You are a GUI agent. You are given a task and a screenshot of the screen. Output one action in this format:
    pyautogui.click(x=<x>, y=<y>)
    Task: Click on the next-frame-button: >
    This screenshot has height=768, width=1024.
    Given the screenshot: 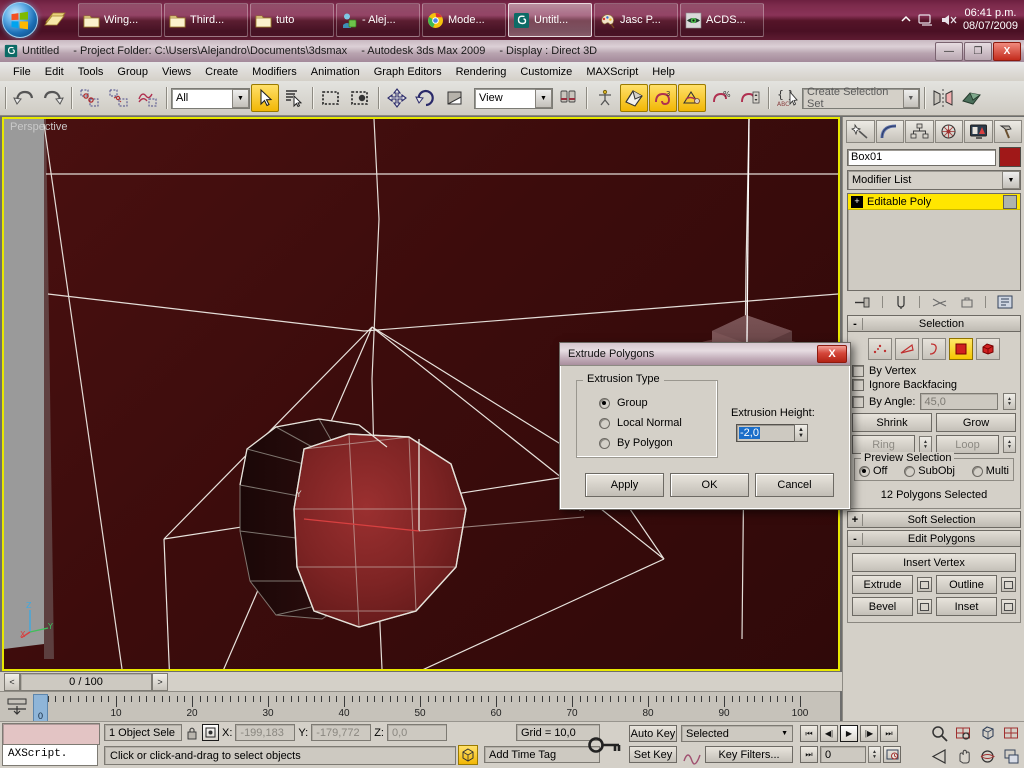 What is the action you would take?
    pyautogui.click(x=160, y=681)
    